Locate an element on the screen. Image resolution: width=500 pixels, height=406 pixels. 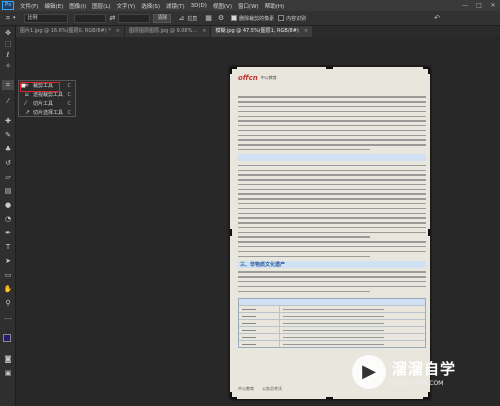
menu-type: 文字(Y) is located at coordinates (126, 6).